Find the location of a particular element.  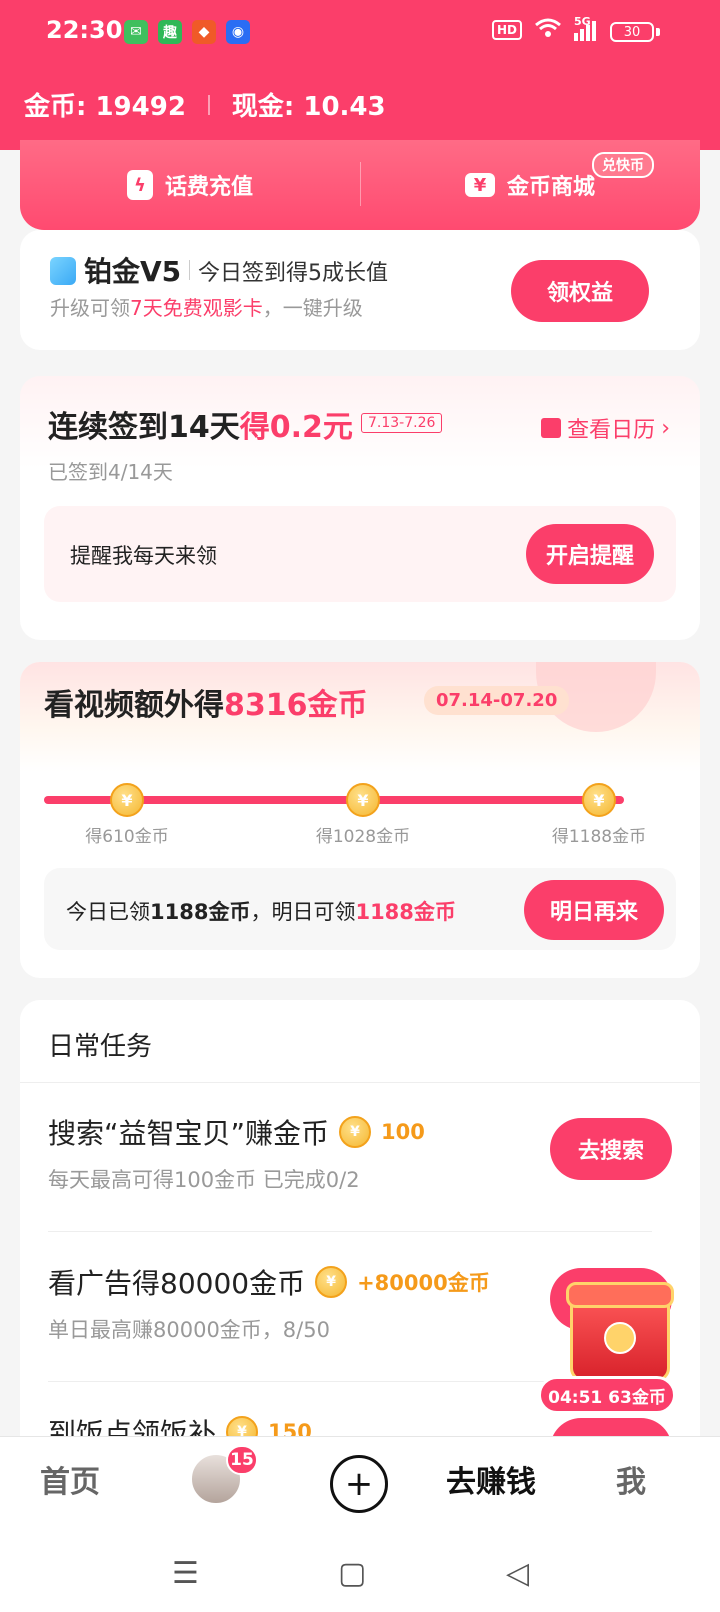

come-back-tomorrow-button: 明日再来 is located at coordinates (594, 910).